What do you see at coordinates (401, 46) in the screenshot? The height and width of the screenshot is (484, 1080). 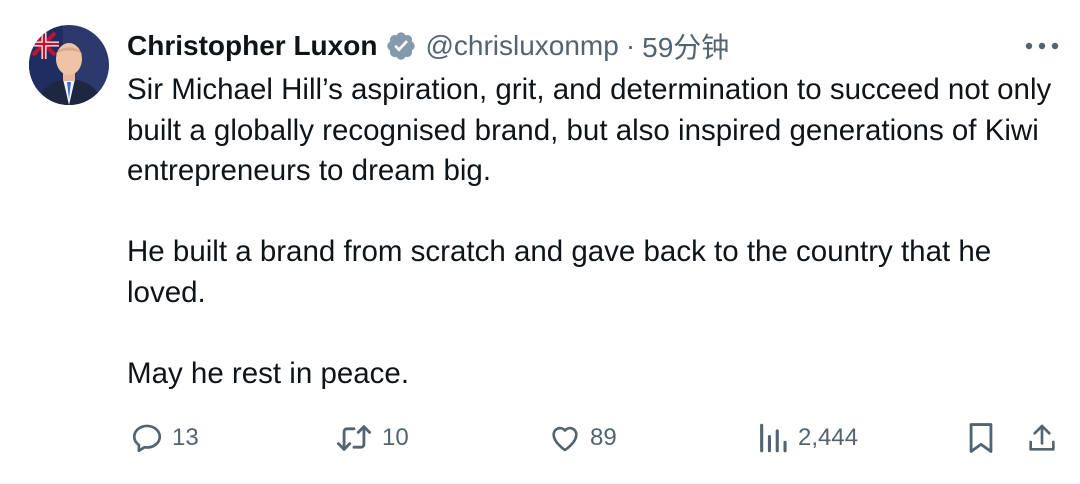 I see `verified-badge-icon` at bounding box center [401, 46].